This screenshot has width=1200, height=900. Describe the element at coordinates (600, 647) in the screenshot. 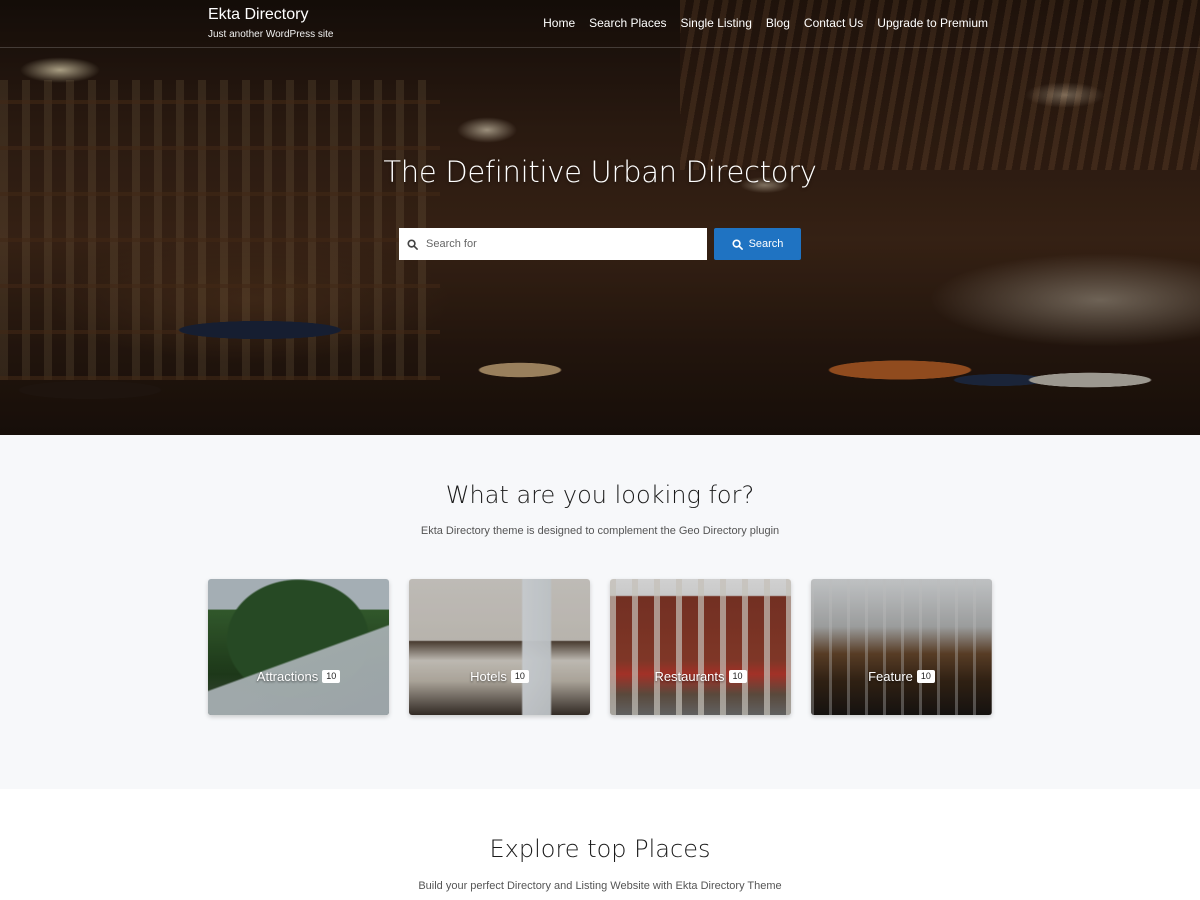

I see `category-grid: Attractions 10 Hotels 10 Restaurants 10` at that location.